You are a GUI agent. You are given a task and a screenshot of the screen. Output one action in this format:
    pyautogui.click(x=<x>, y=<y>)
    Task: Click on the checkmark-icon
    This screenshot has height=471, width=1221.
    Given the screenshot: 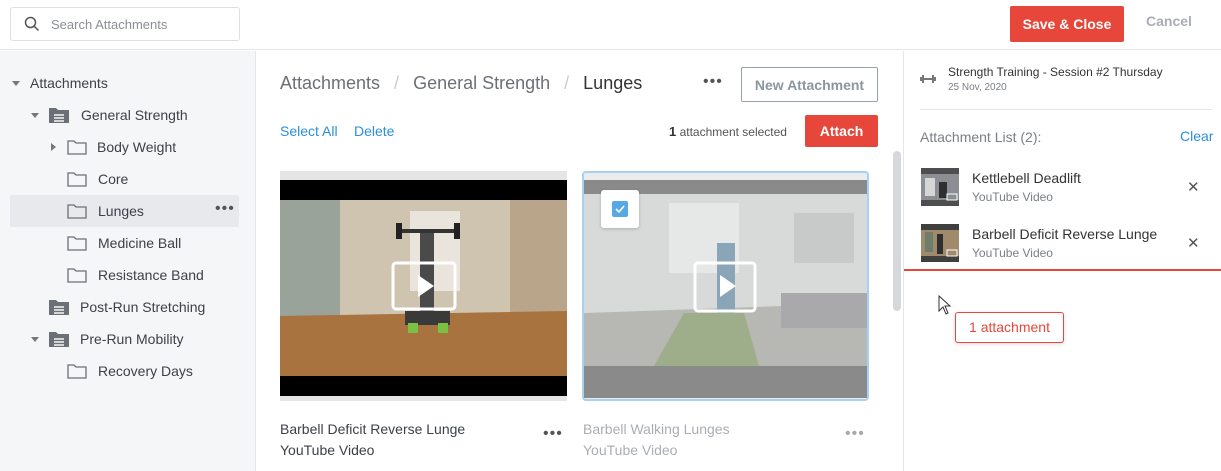 What is the action you would take?
    pyautogui.click(x=620, y=209)
    